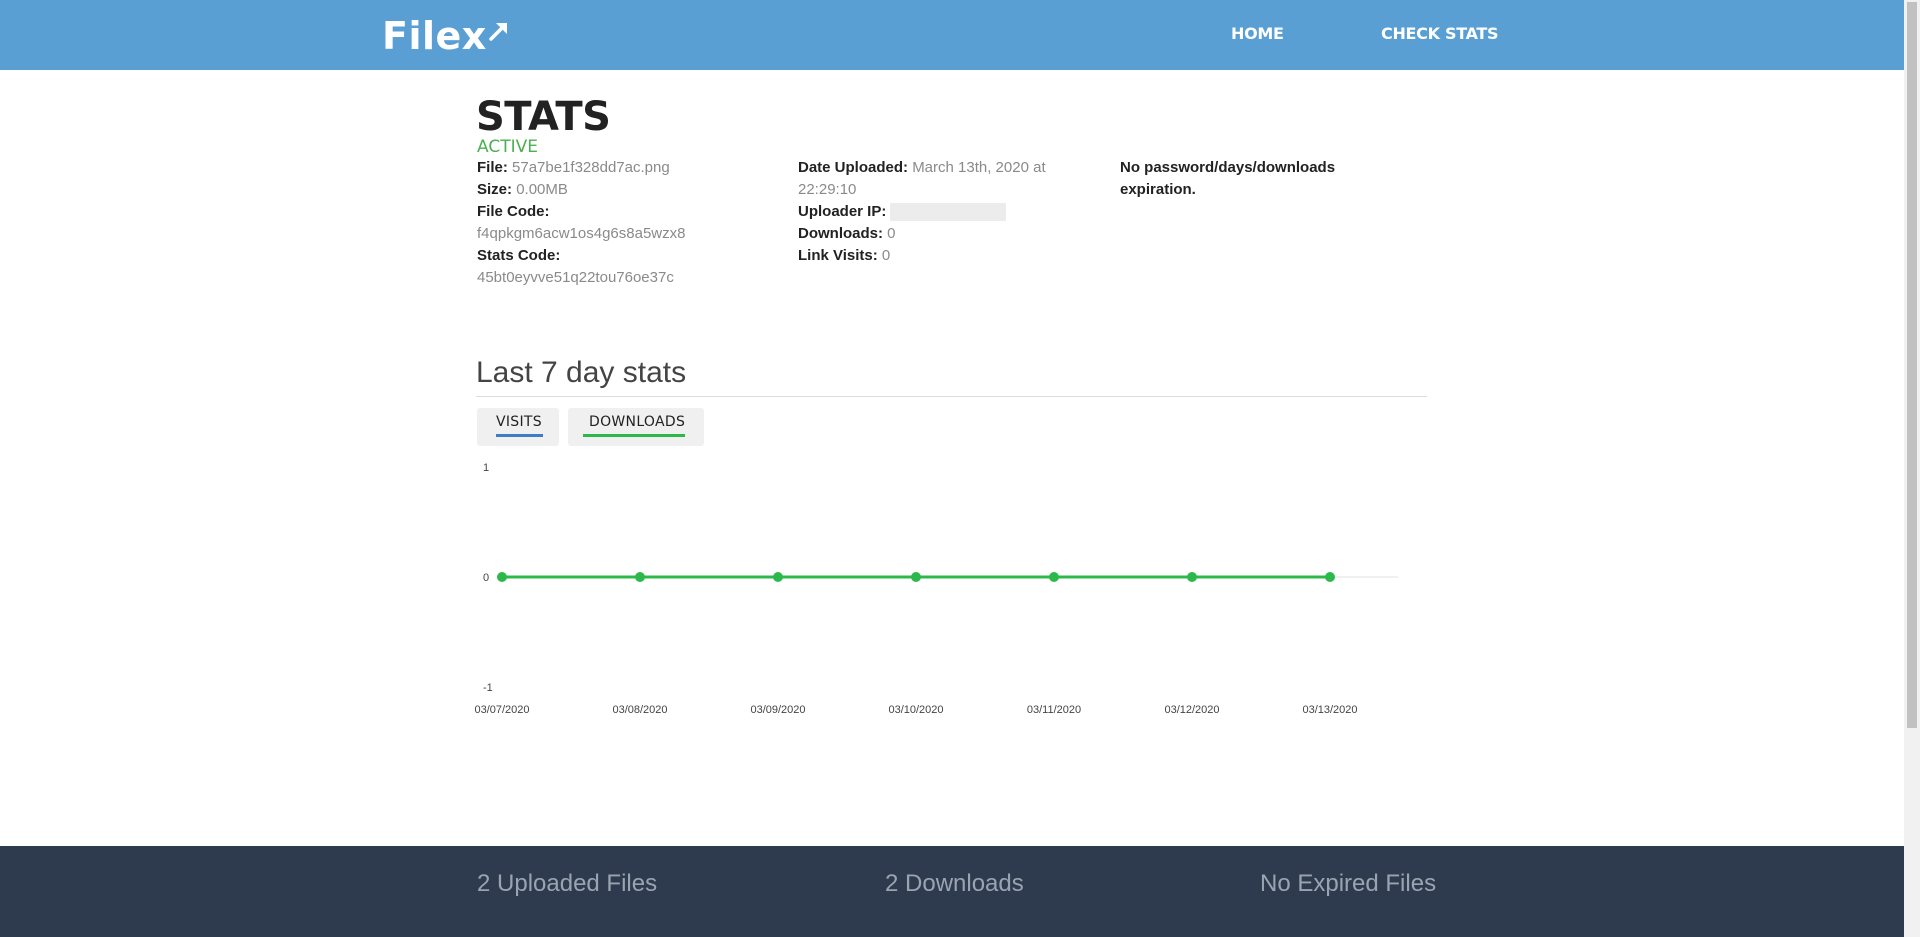 This screenshot has height=937, width=1920. I want to click on uploader-ip-label: Uploader IP:, so click(842, 211).